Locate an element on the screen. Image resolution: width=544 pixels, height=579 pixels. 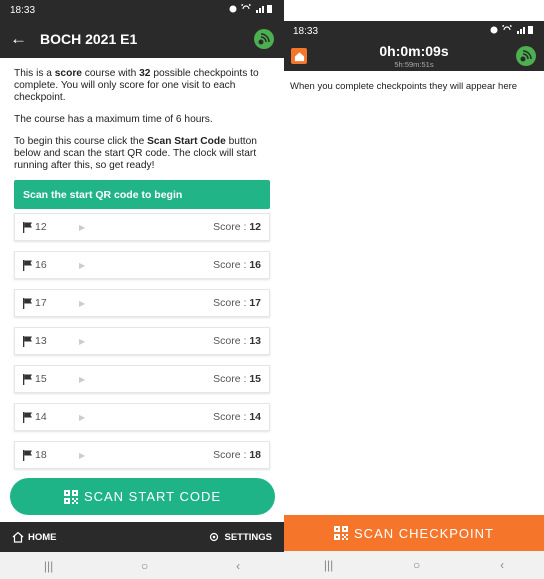
remaining-time: 5h:59m:51s is located at coordinates (414, 64).